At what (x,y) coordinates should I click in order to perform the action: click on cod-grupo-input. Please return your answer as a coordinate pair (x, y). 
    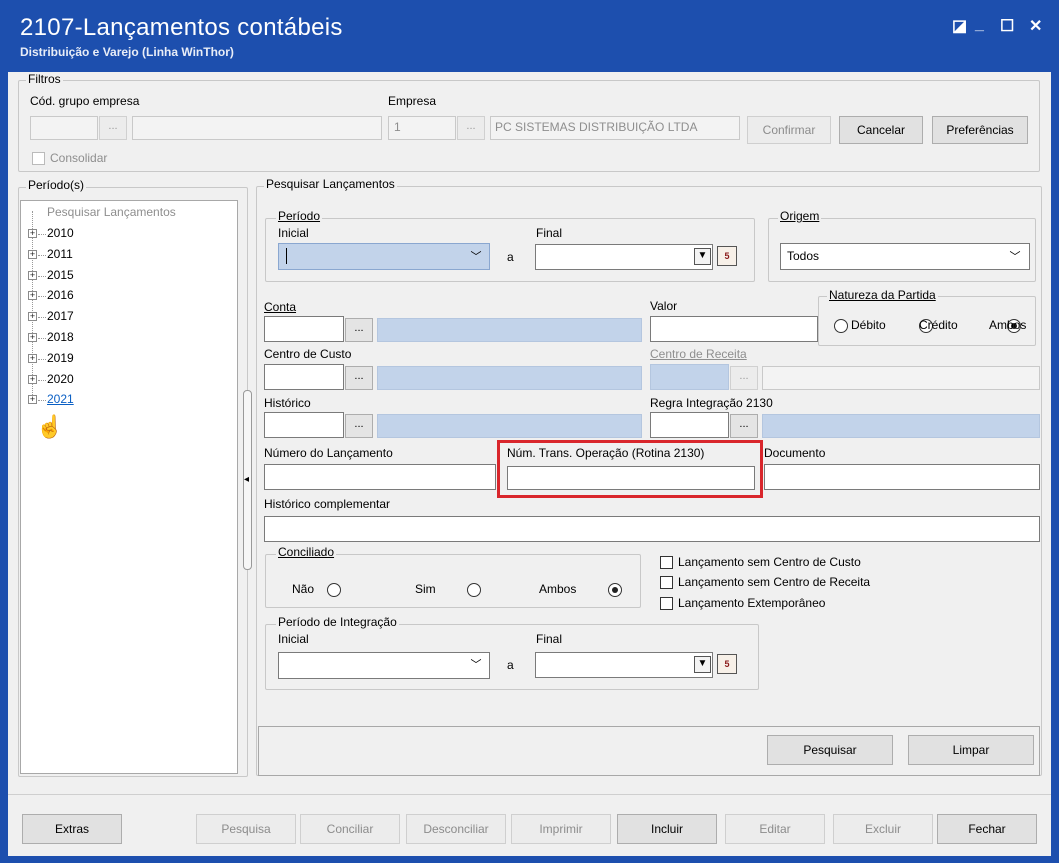
    Looking at the image, I should click on (64, 128).